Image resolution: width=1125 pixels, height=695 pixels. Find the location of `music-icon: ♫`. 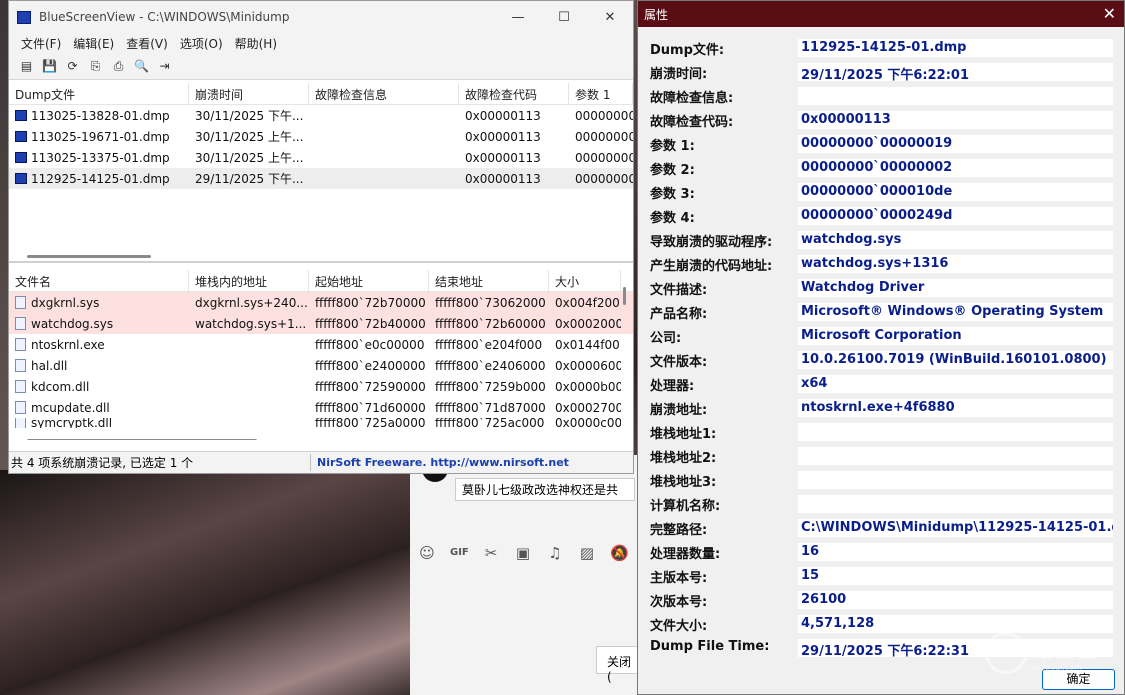

music-icon: ♫ is located at coordinates (555, 553).